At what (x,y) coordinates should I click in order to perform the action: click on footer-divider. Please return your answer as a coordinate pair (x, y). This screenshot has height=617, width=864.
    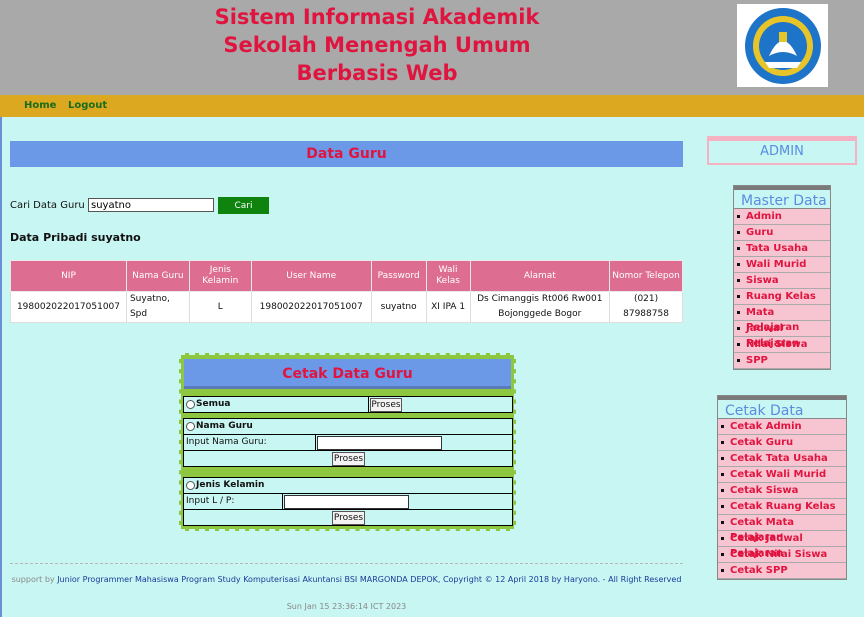
    Looking at the image, I should click on (346, 563).